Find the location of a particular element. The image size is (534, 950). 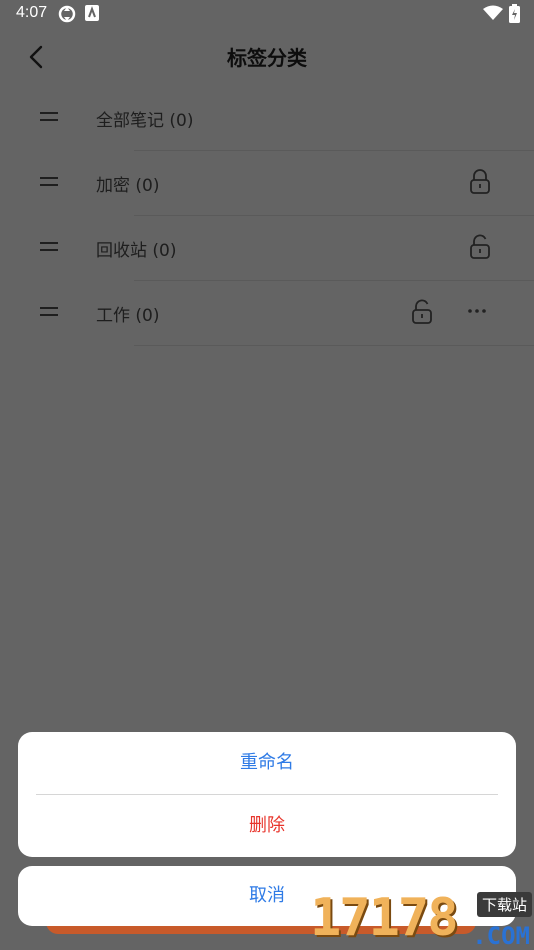

rename-button: 重命名 is located at coordinates (267, 763).